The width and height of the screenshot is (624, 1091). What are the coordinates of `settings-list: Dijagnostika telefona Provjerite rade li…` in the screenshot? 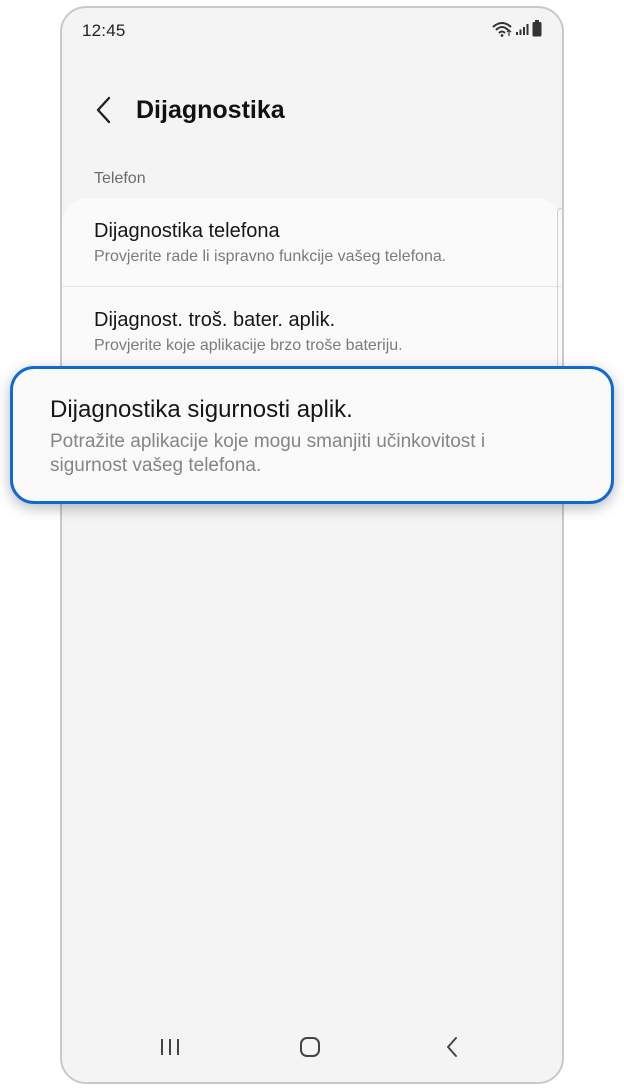 It's located at (312, 286).